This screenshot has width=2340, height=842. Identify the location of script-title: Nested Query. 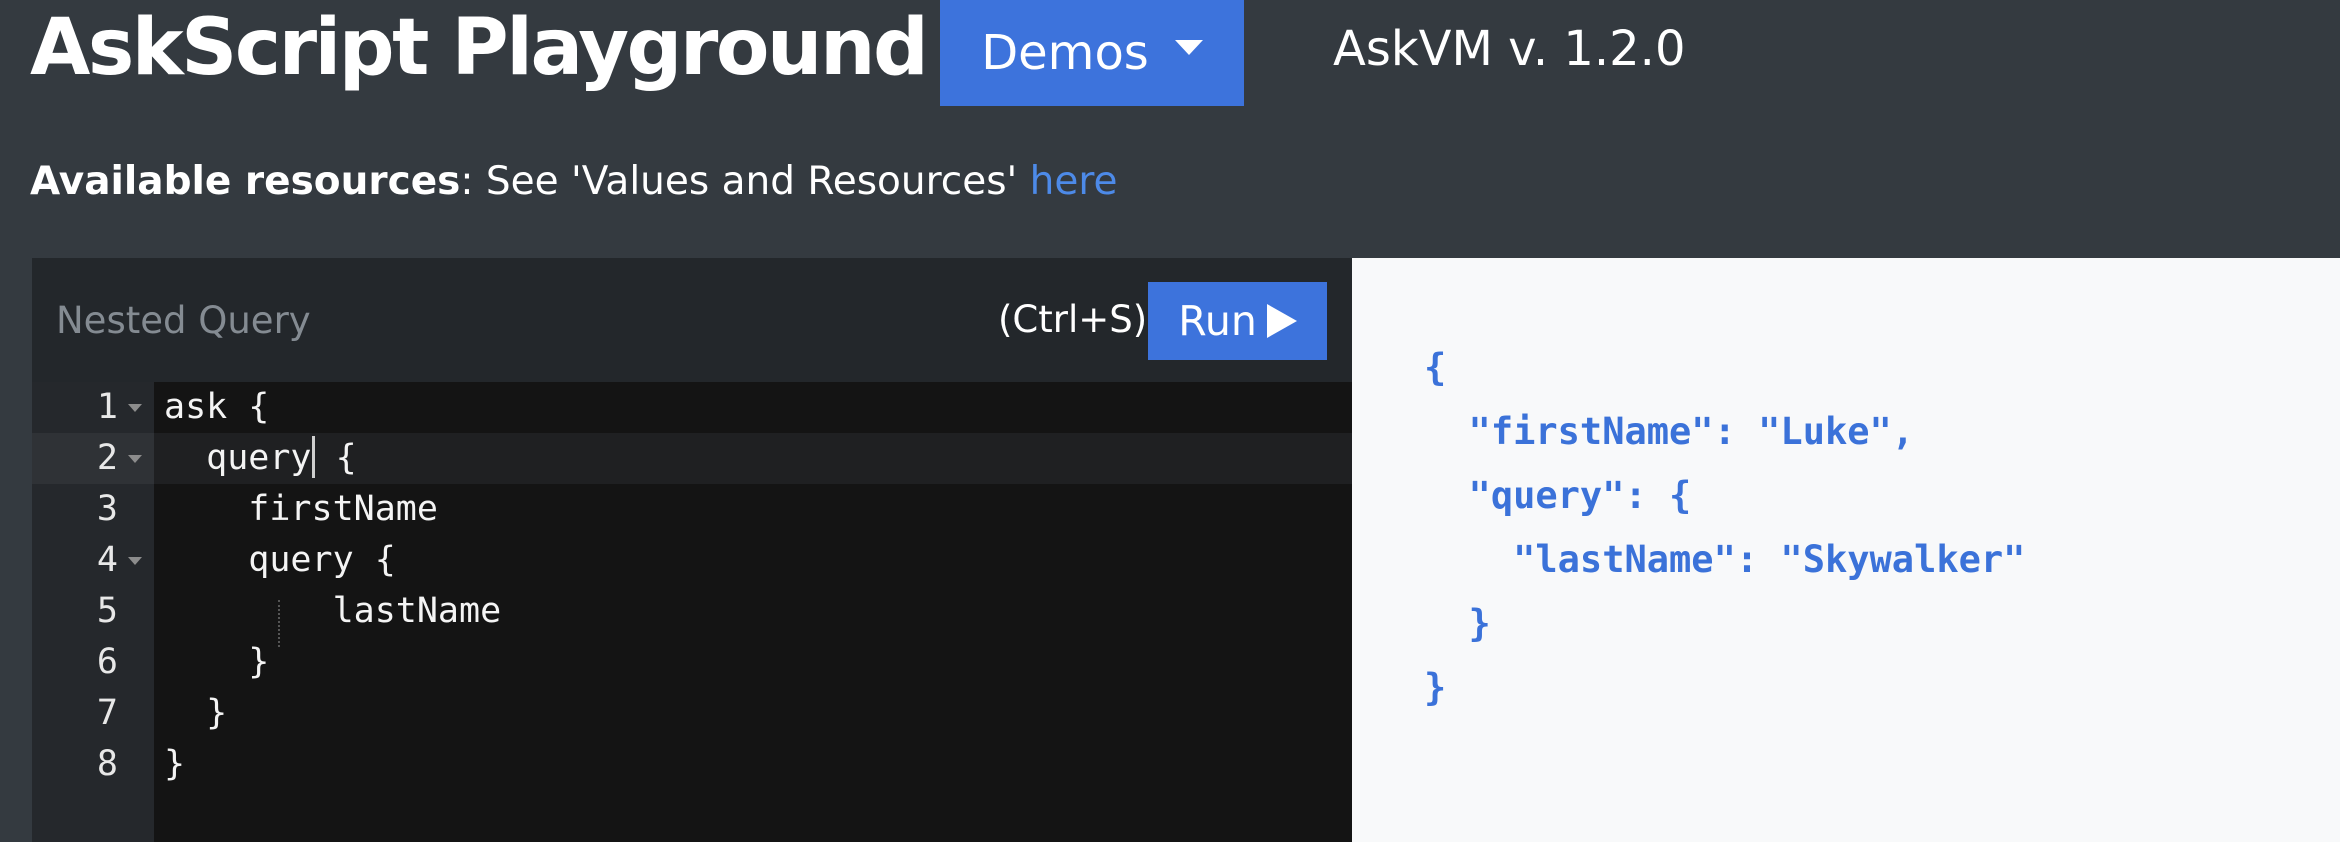
(183, 320).